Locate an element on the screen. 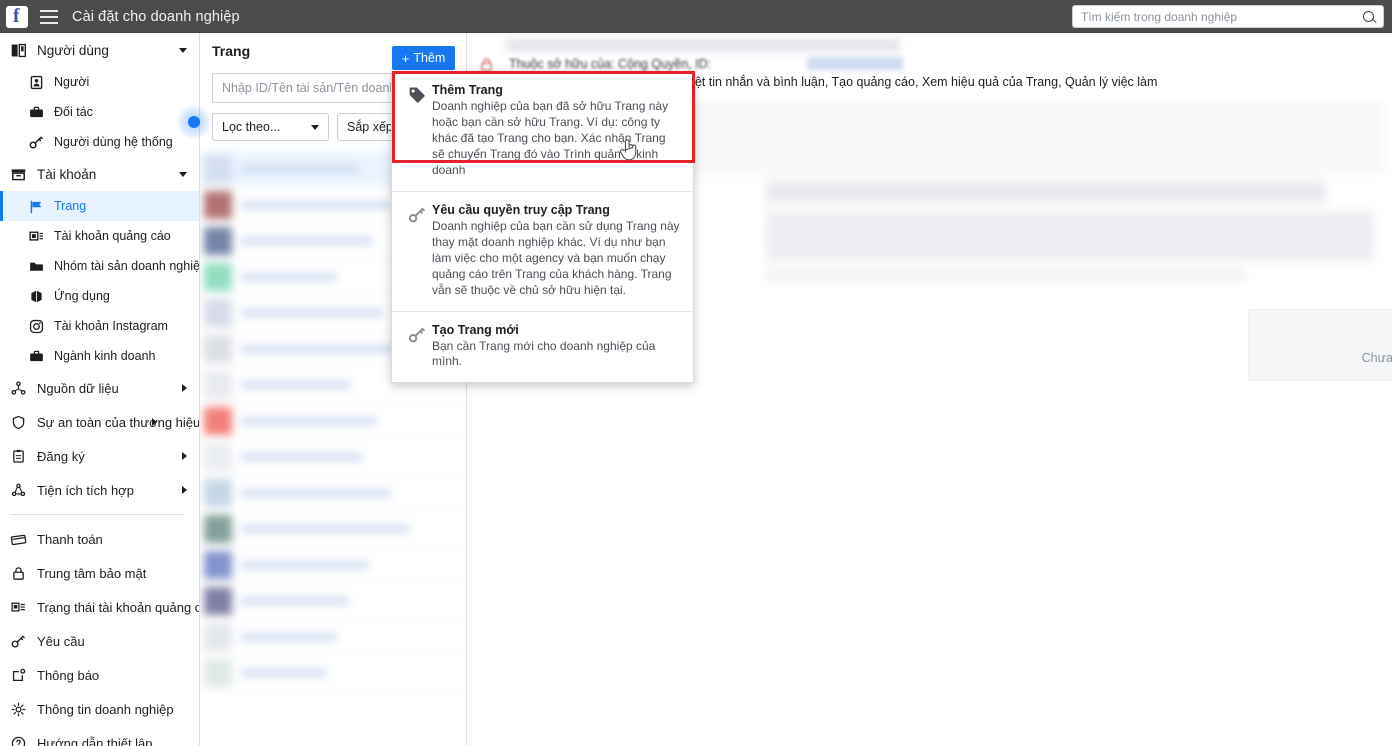 This screenshot has width=1392, height=746. sidebar-item-label: Tiện ích tích hợp is located at coordinates (85, 490).